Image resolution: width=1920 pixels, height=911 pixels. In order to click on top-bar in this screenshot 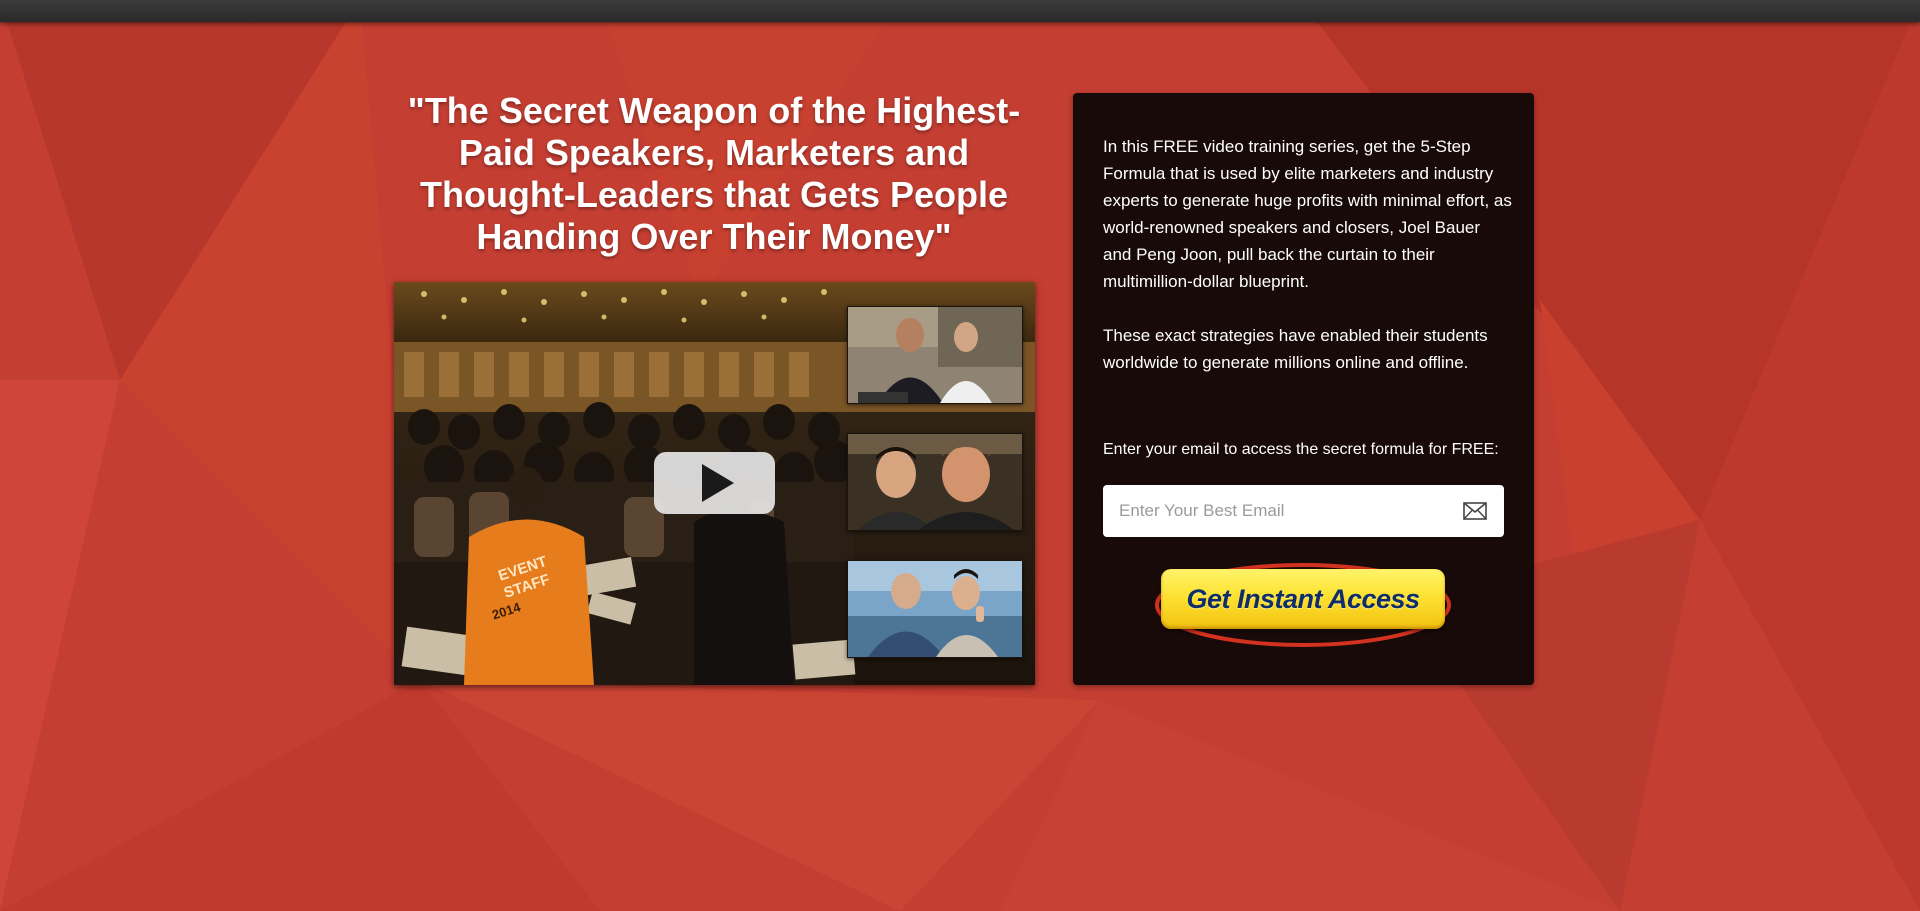, I will do `click(960, 11)`.